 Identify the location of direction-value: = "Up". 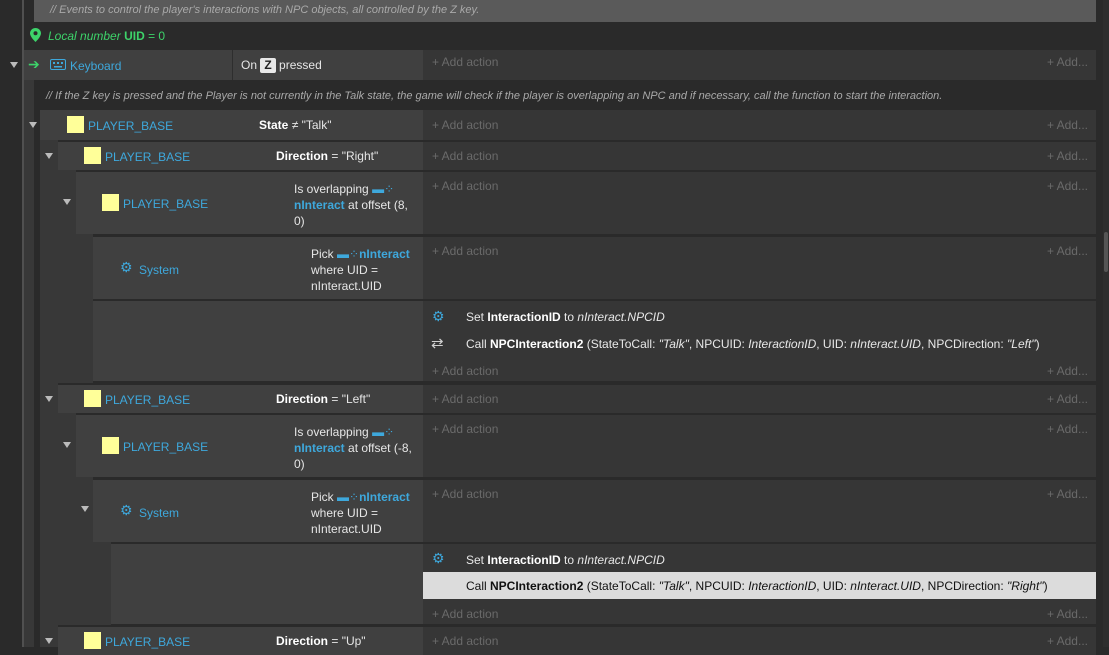
(348, 641).